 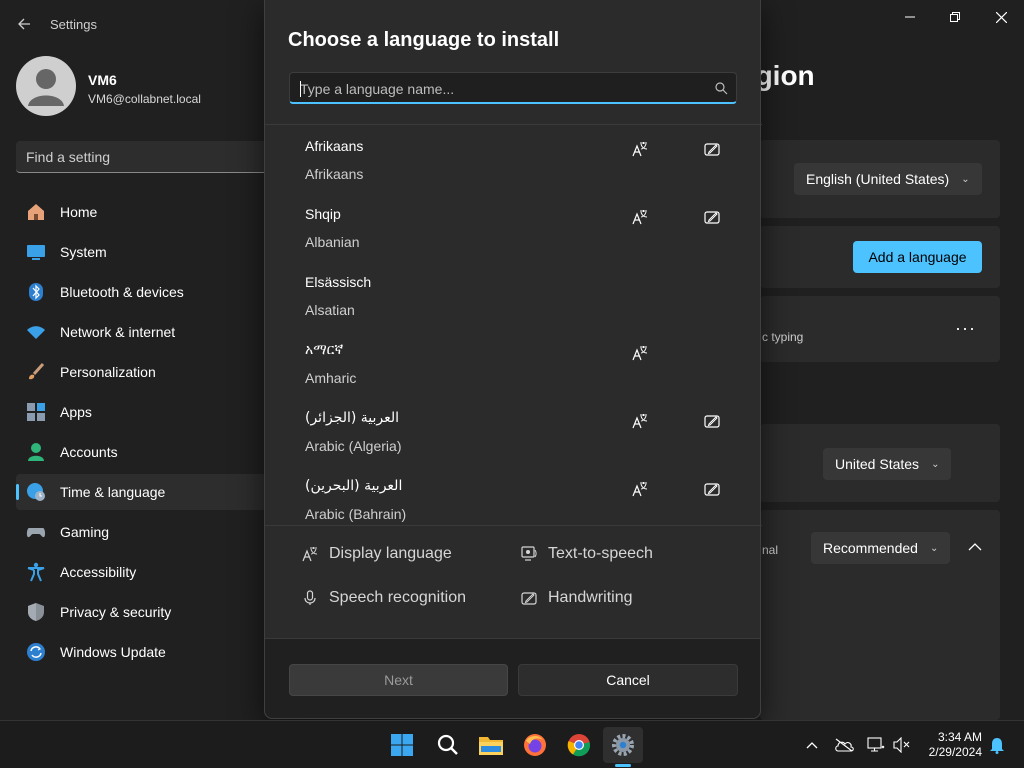 What do you see at coordinates (83, 252) in the screenshot?
I see `sidebar-item-label: System` at bounding box center [83, 252].